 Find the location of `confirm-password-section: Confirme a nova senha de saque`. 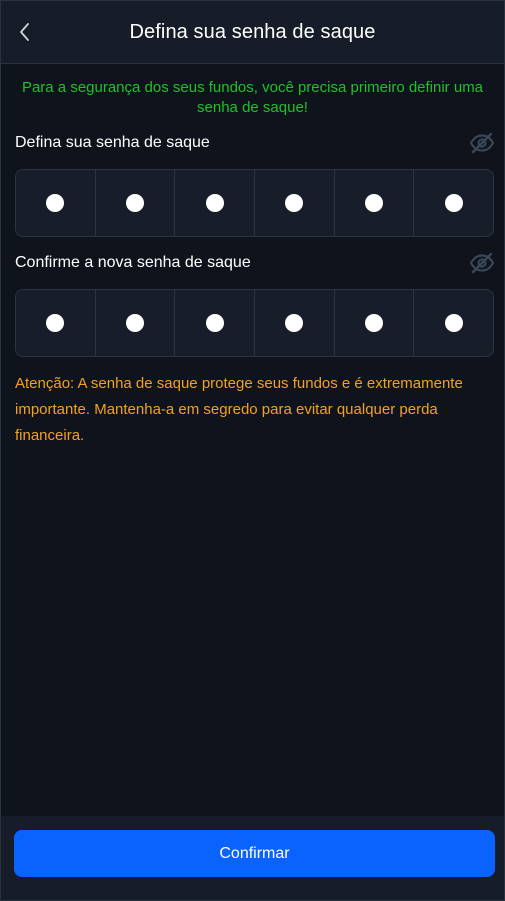

confirm-password-section: Confirme a nova senha de saque is located at coordinates (255, 303).